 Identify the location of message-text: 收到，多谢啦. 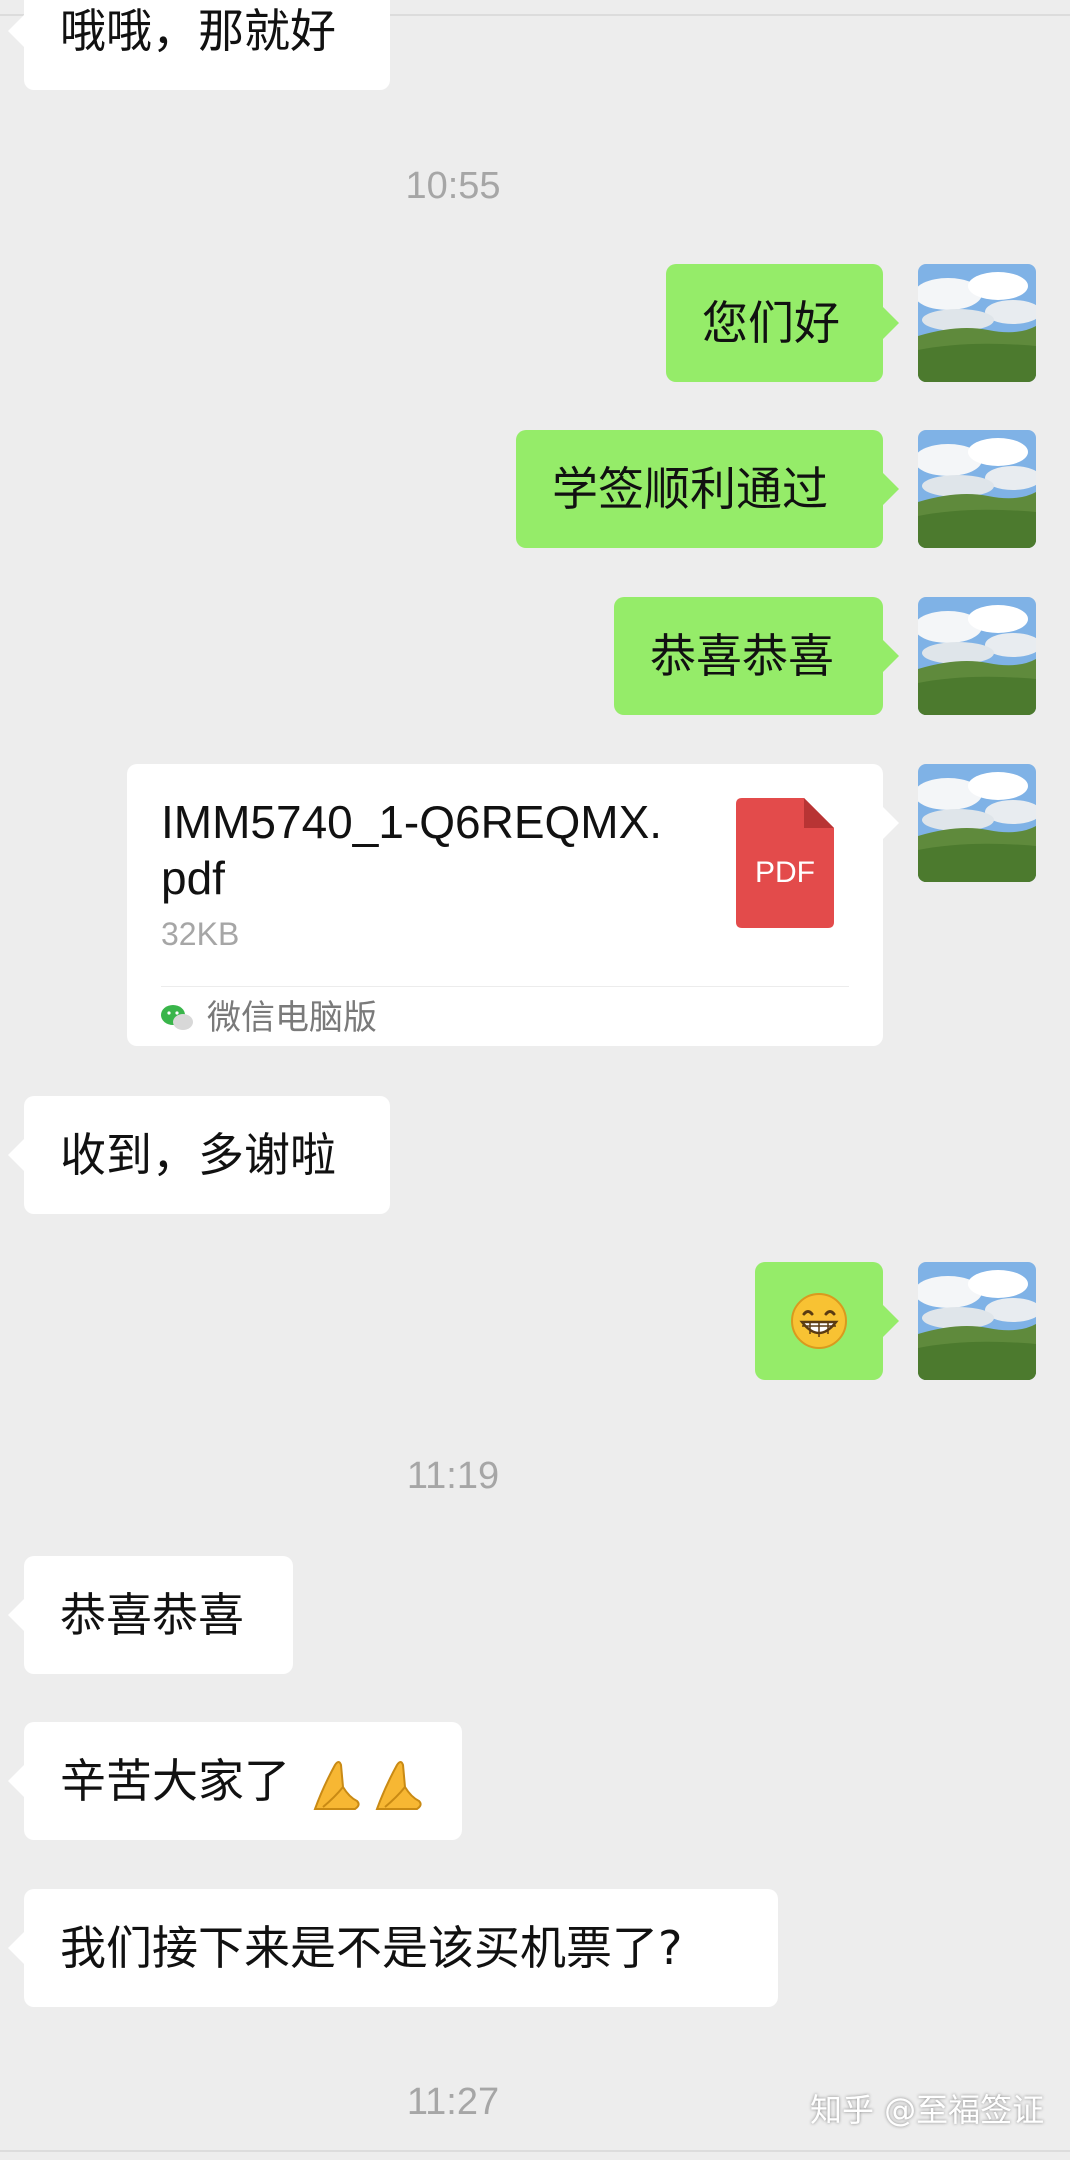
(198, 1155).